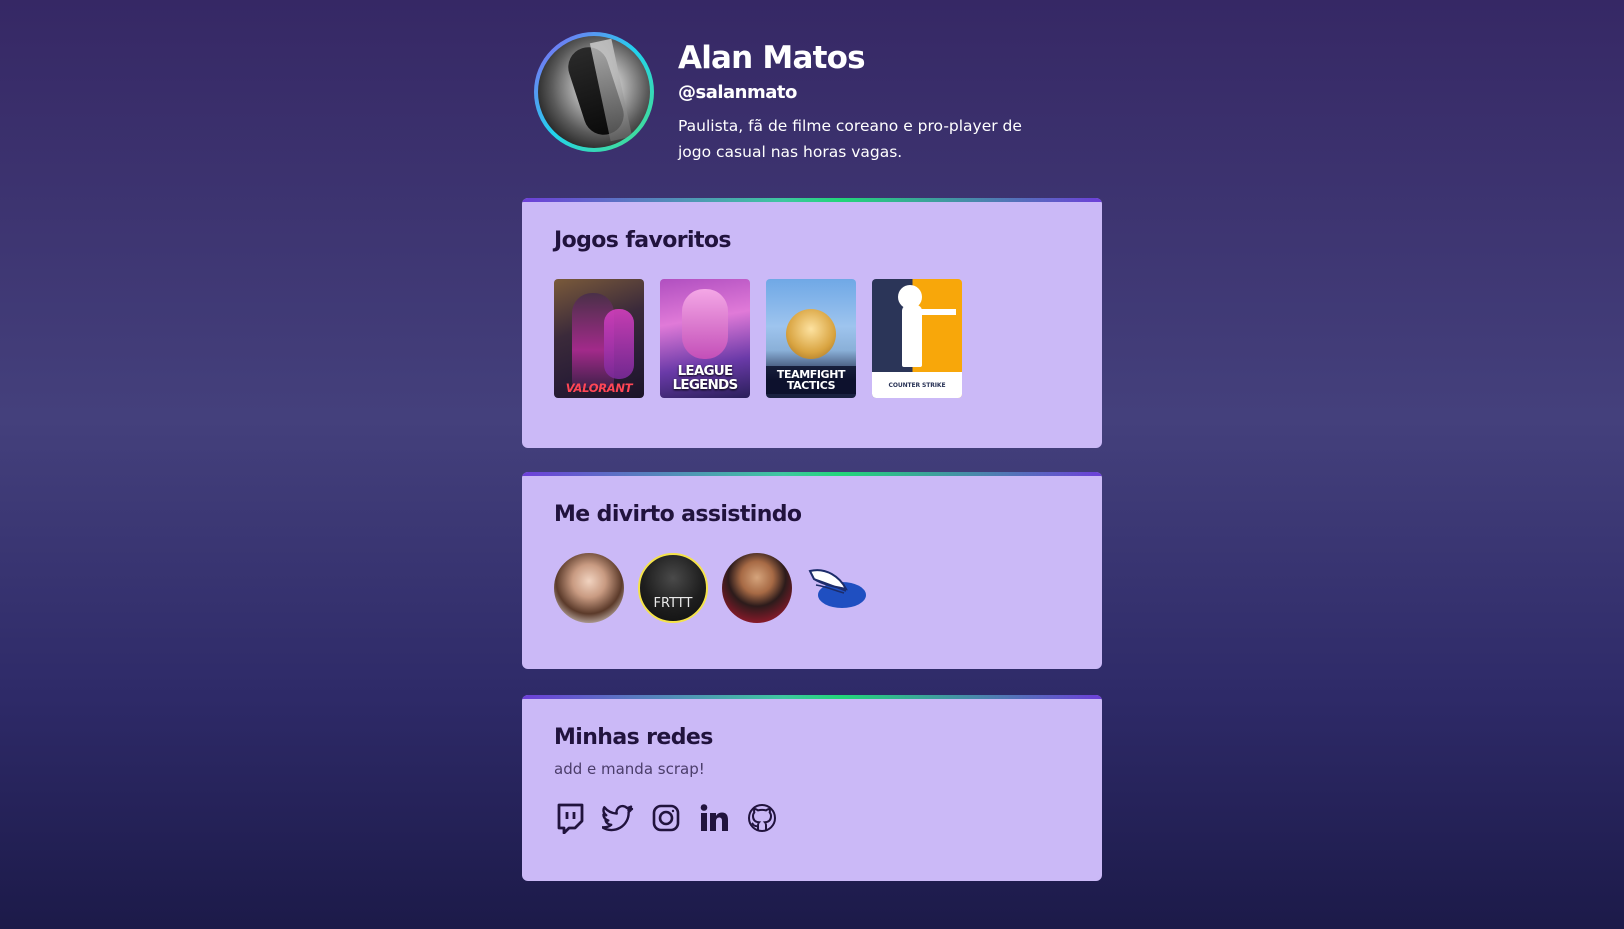 The height and width of the screenshot is (929, 1624). I want to click on game-teamfight-tactics: TEAMFIGHT TACTICS, so click(811, 338).